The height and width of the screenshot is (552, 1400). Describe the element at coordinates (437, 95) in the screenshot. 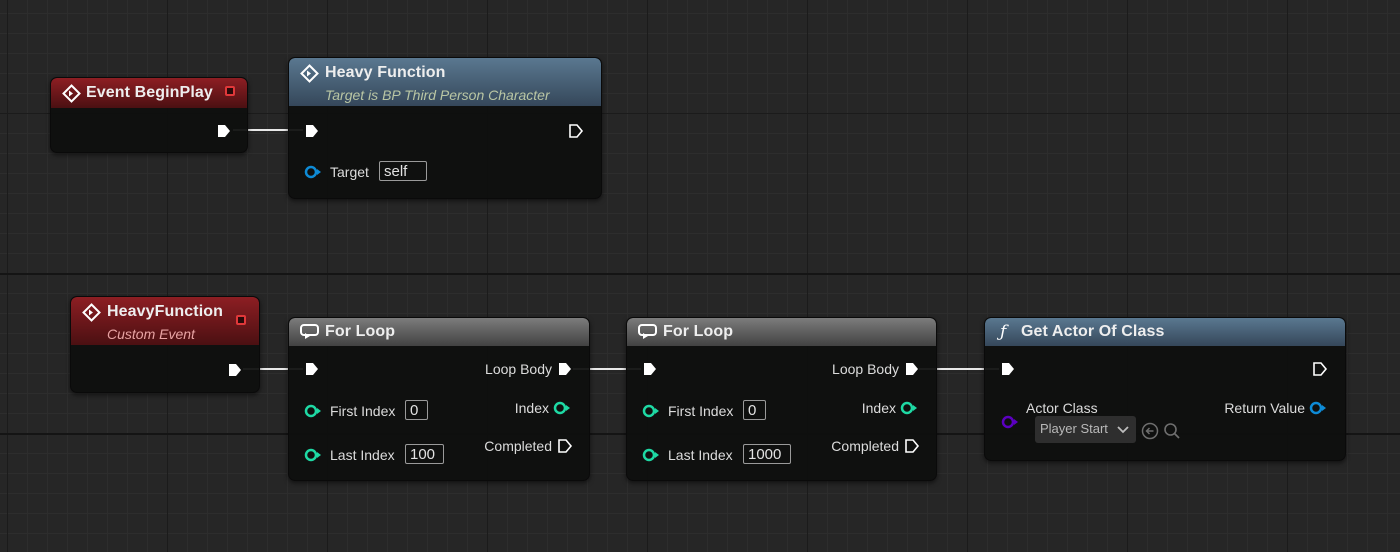

I see `node-subtitle: Target is BP Third Person Character` at that location.